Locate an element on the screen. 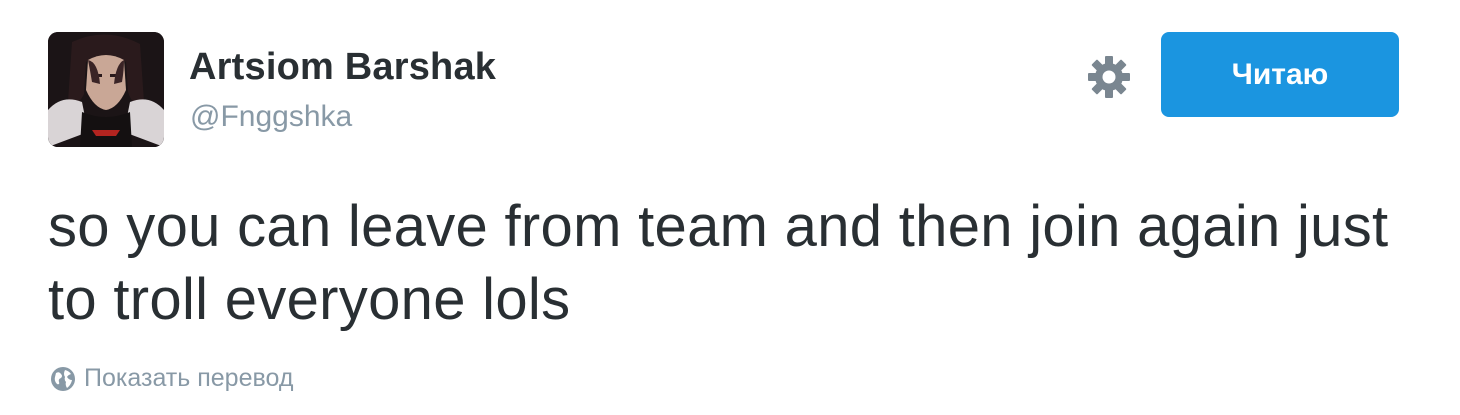 The width and height of the screenshot is (1460, 415). display-name: Artsiom Barshak is located at coordinates (342, 67).